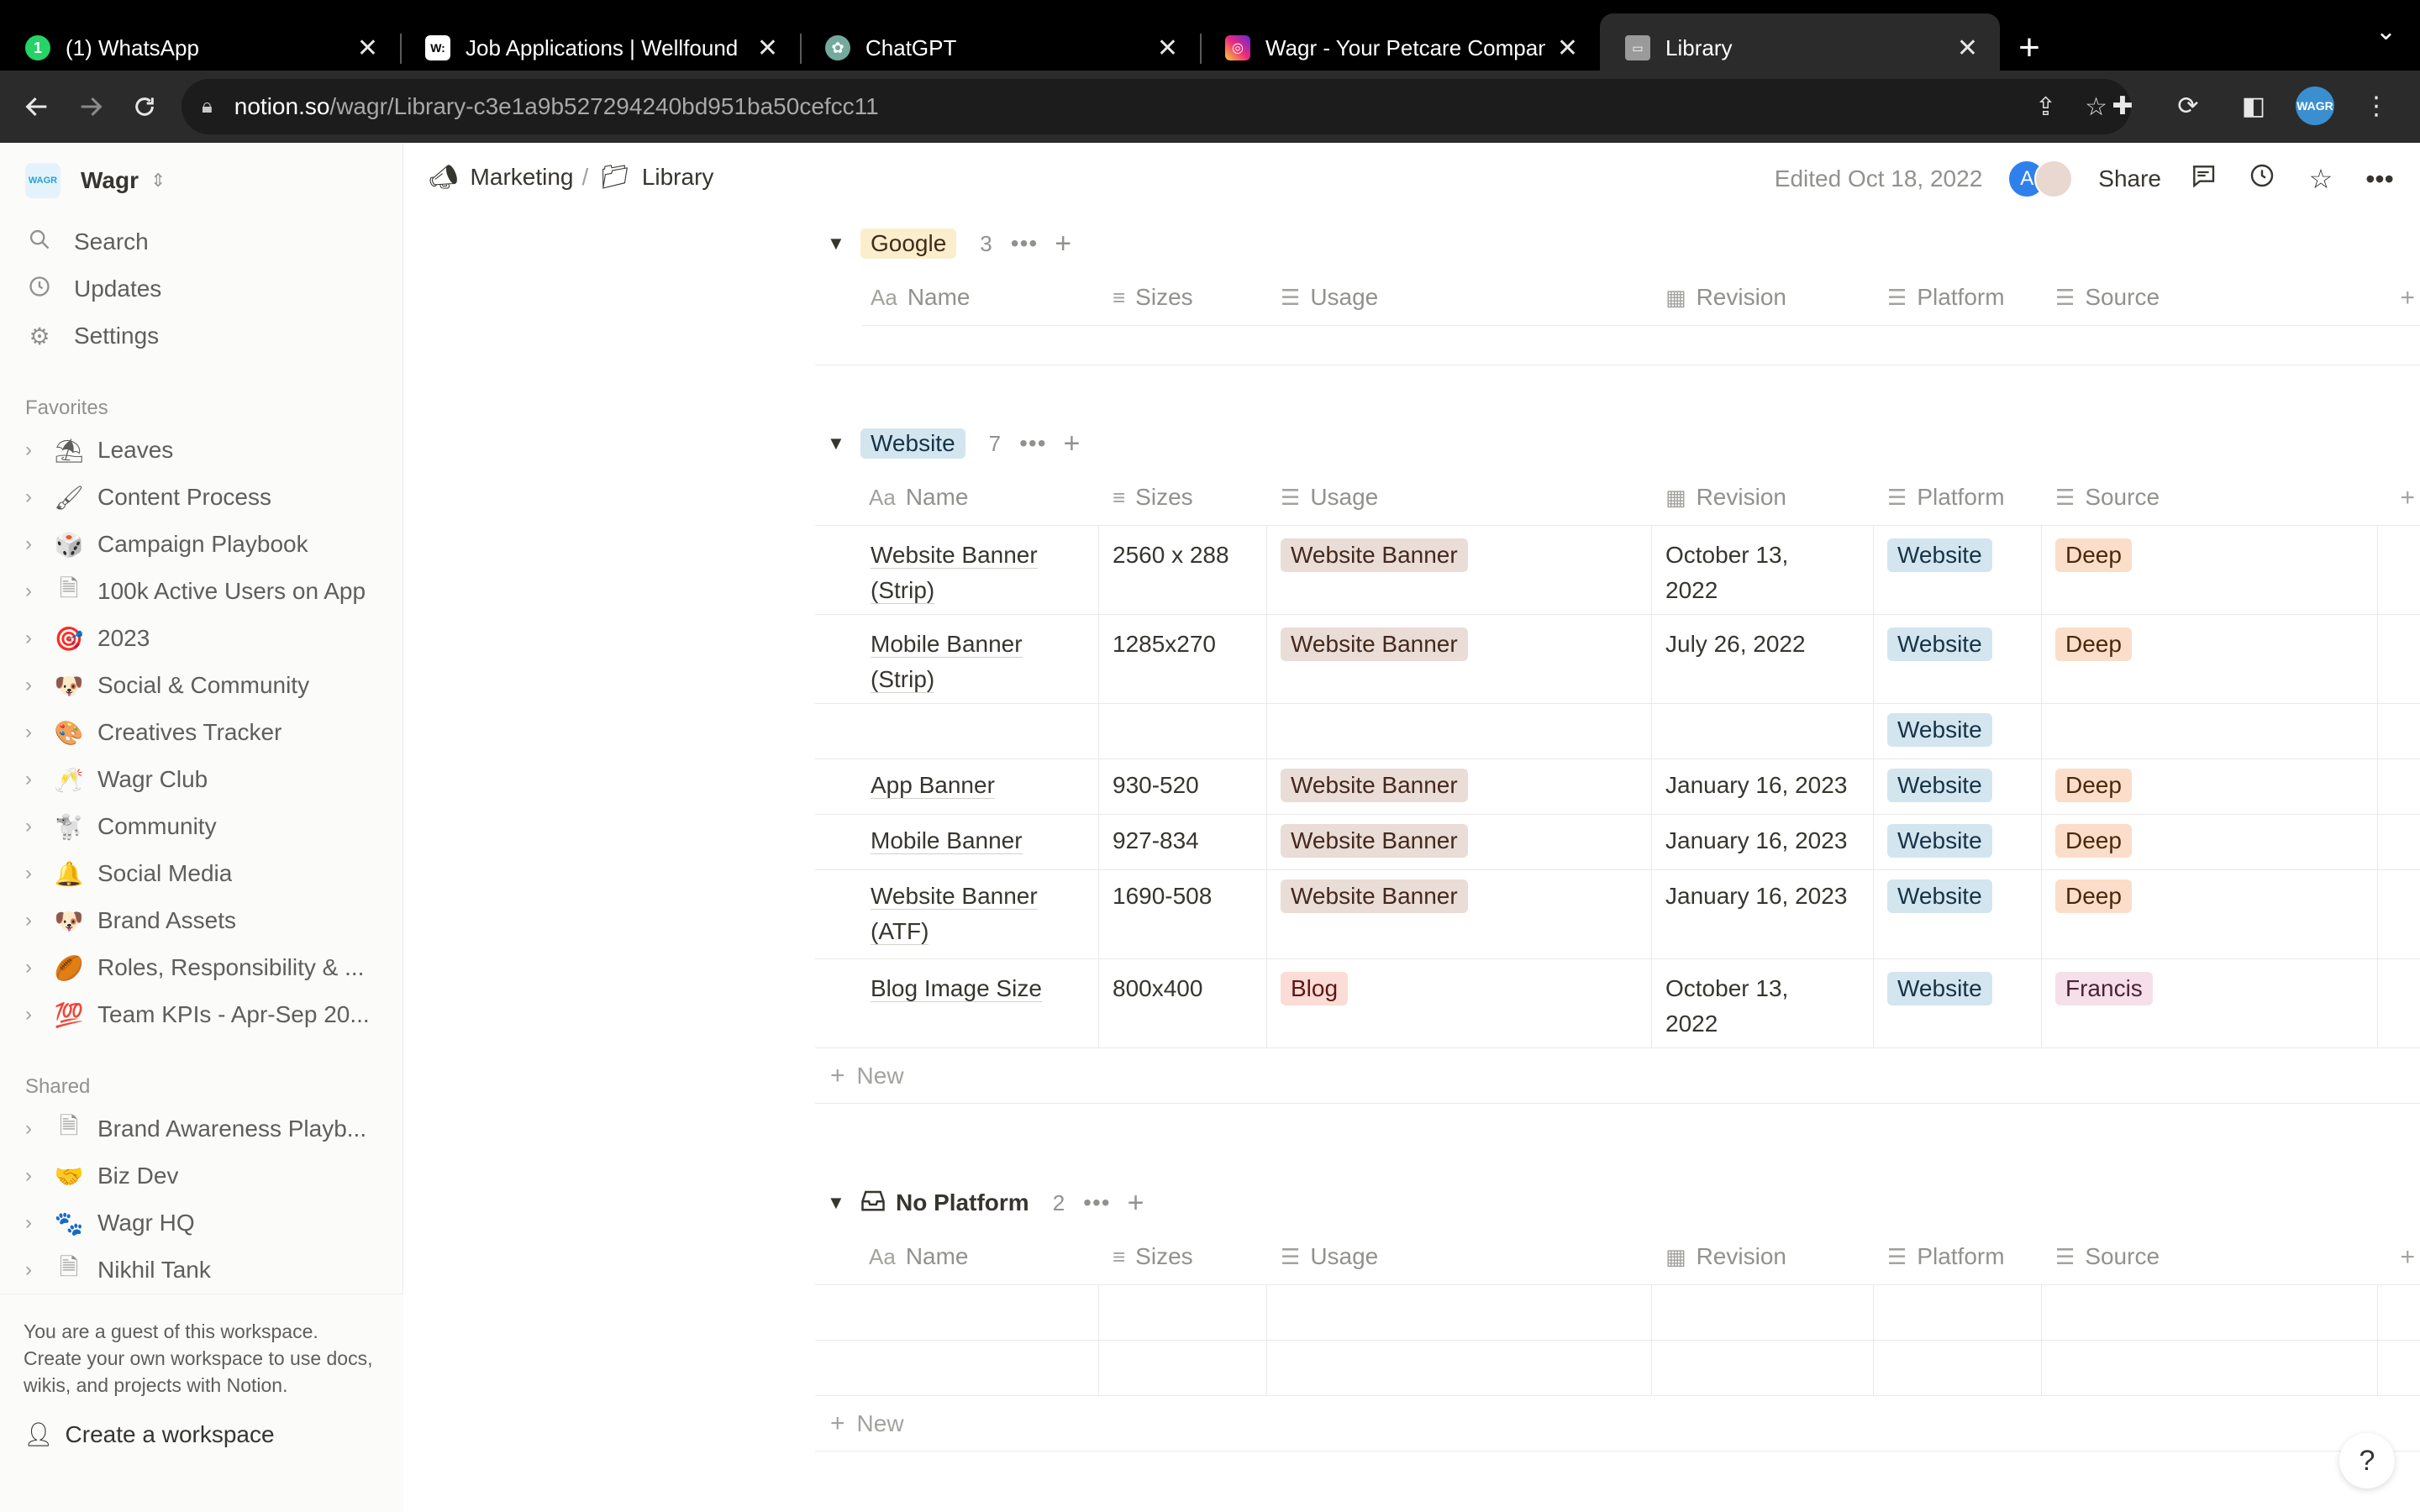  What do you see at coordinates (2367, 1460) in the screenshot?
I see `help-button: ?` at bounding box center [2367, 1460].